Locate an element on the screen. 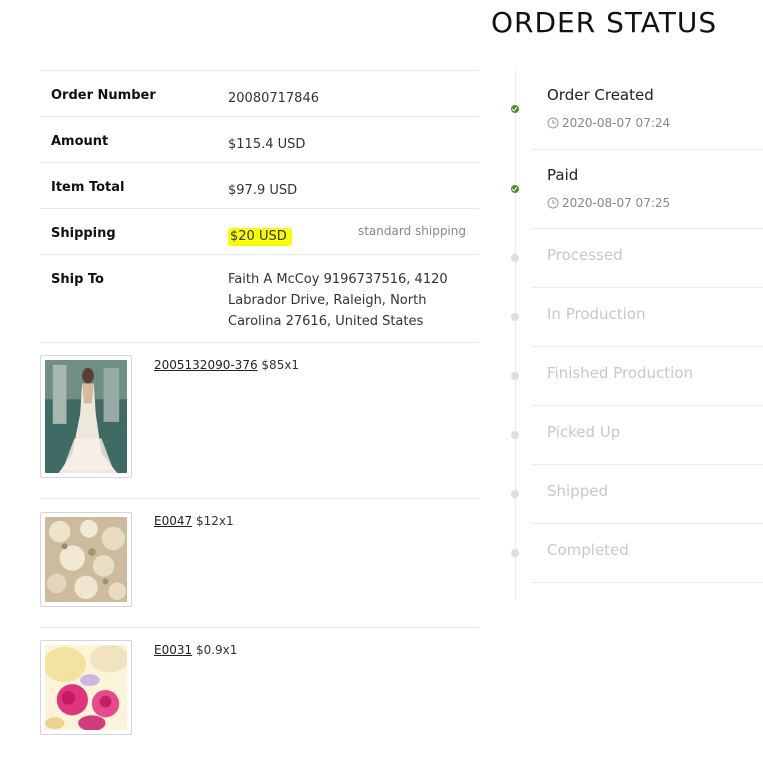 Image resolution: width=763 pixels, height=760 pixels. list-item: 2005132090-376 $85x1 is located at coordinates (259, 421).